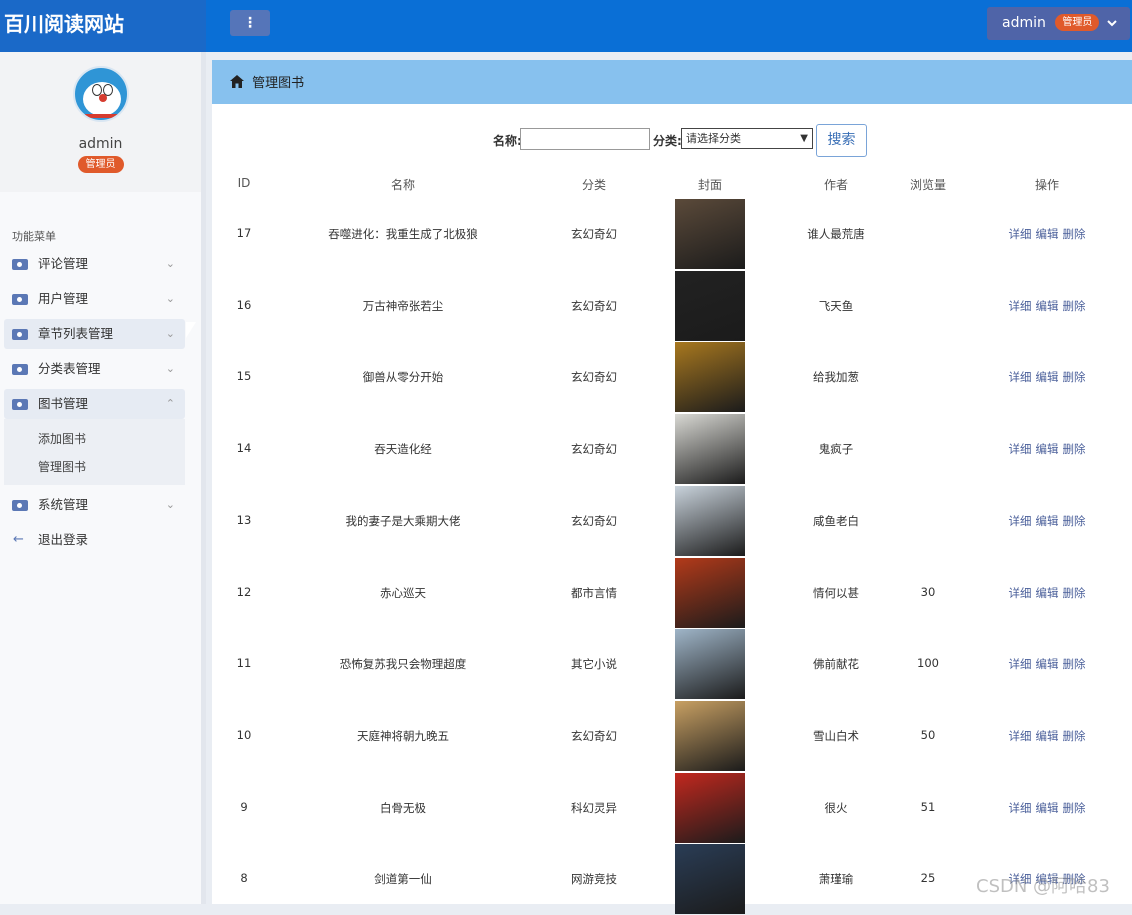  Describe the element at coordinates (594, 807) in the screenshot. I see `book-category: 科幻灵异` at that location.